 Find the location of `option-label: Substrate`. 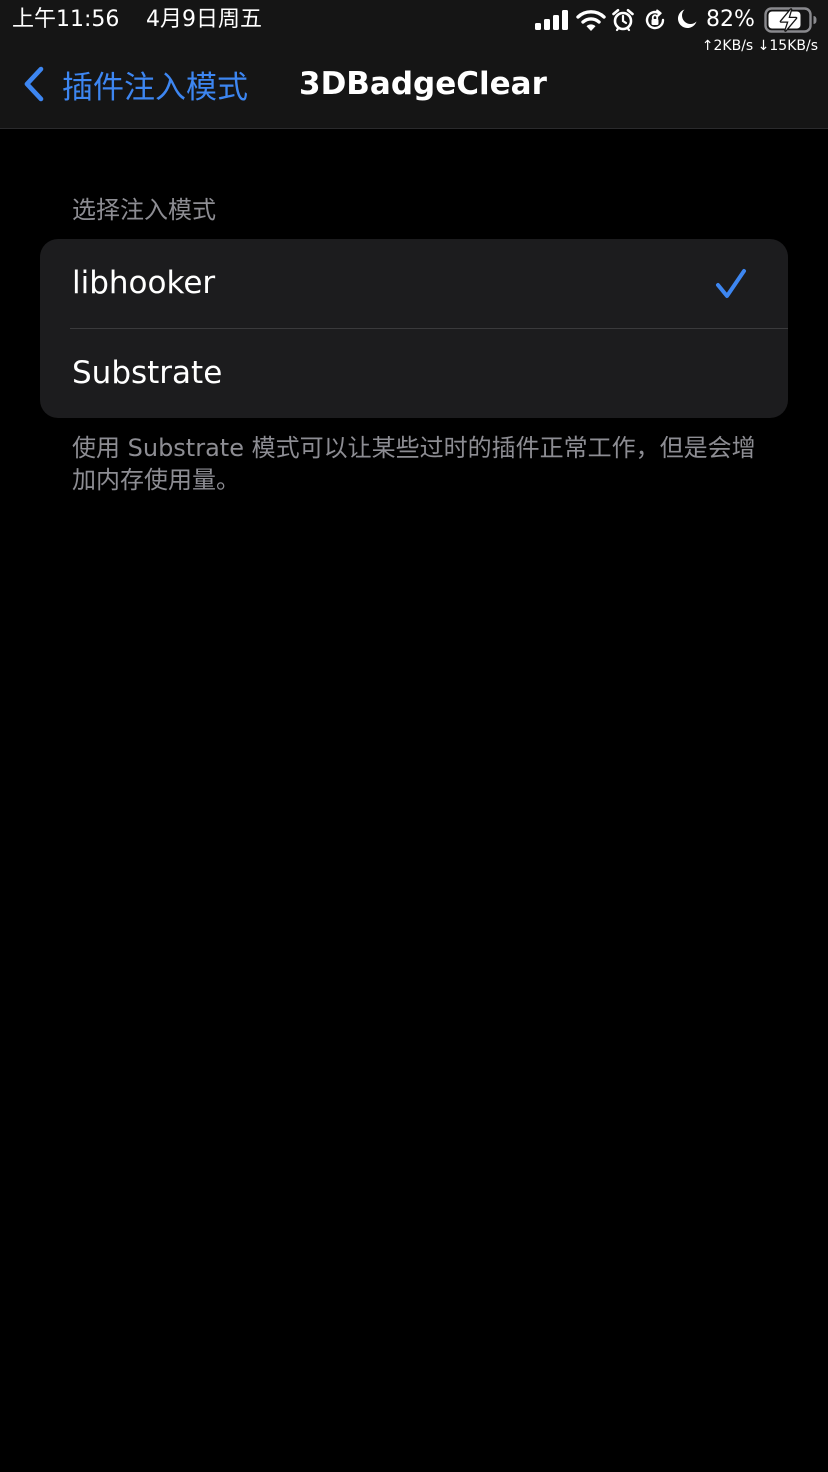

option-label: Substrate is located at coordinates (147, 373).